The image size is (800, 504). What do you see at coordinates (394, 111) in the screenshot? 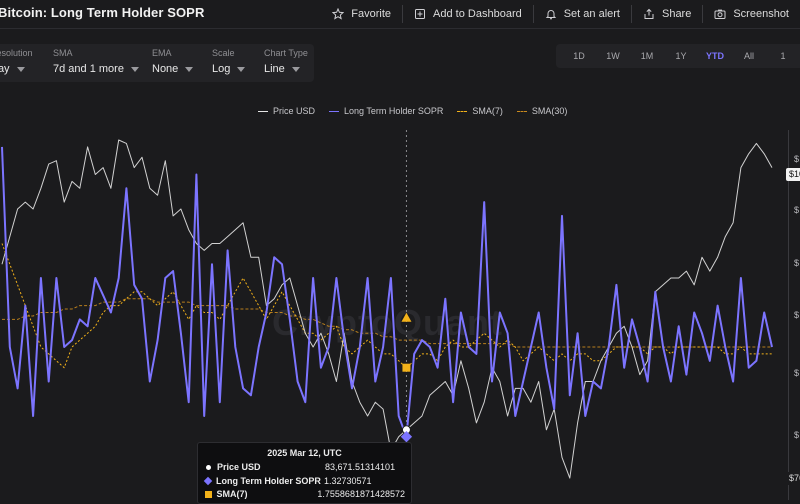
I see `legend-label: Long Term Holder SOPR` at bounding box center [394, 111].